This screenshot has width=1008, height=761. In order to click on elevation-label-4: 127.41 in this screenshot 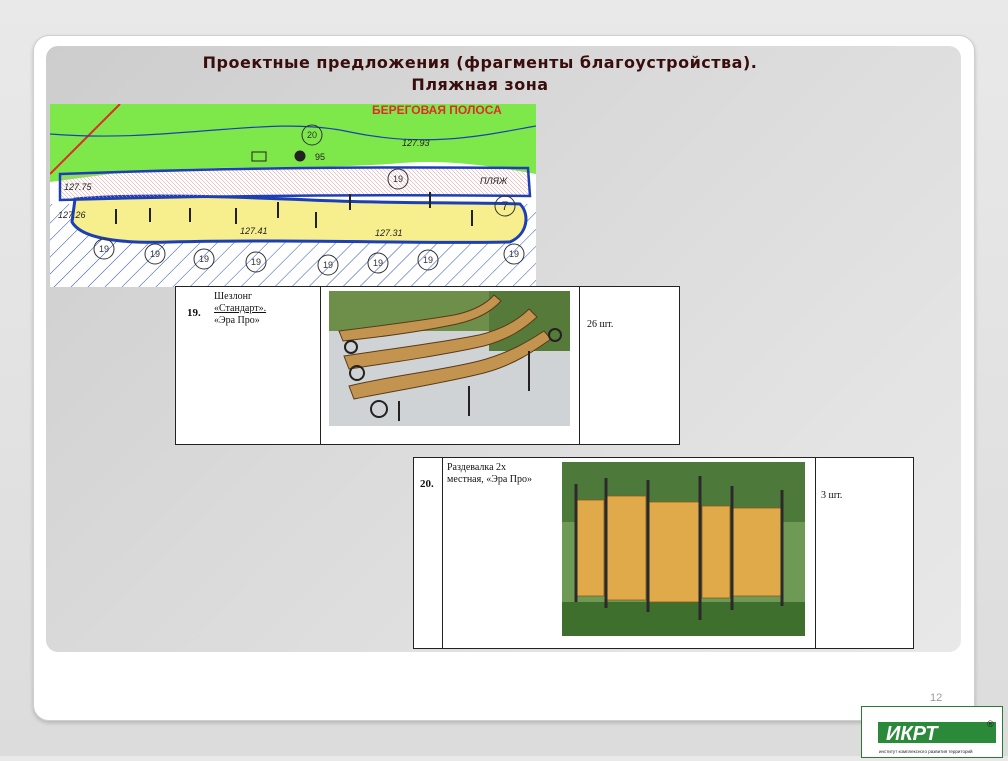, I will do `click(254, 231)`.